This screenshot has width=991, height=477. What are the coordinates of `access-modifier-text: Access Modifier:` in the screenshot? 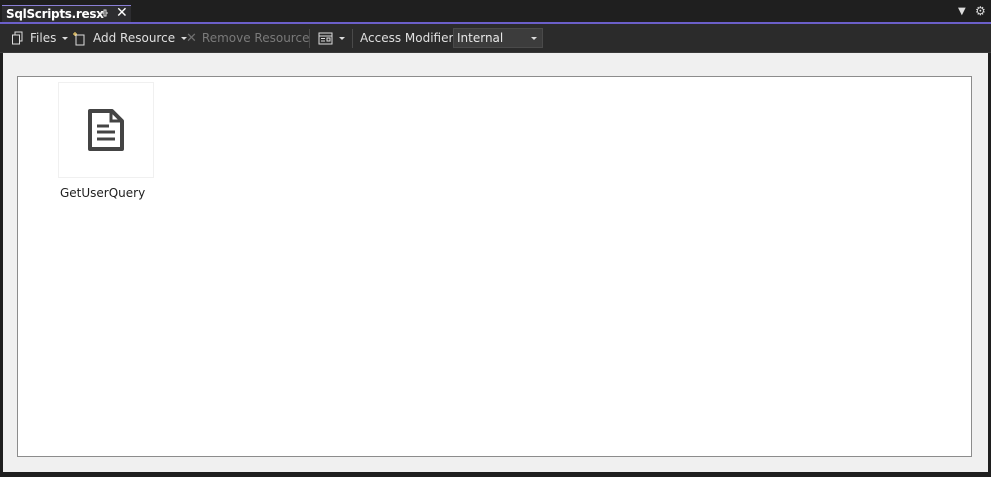 It's located at (409, 38).